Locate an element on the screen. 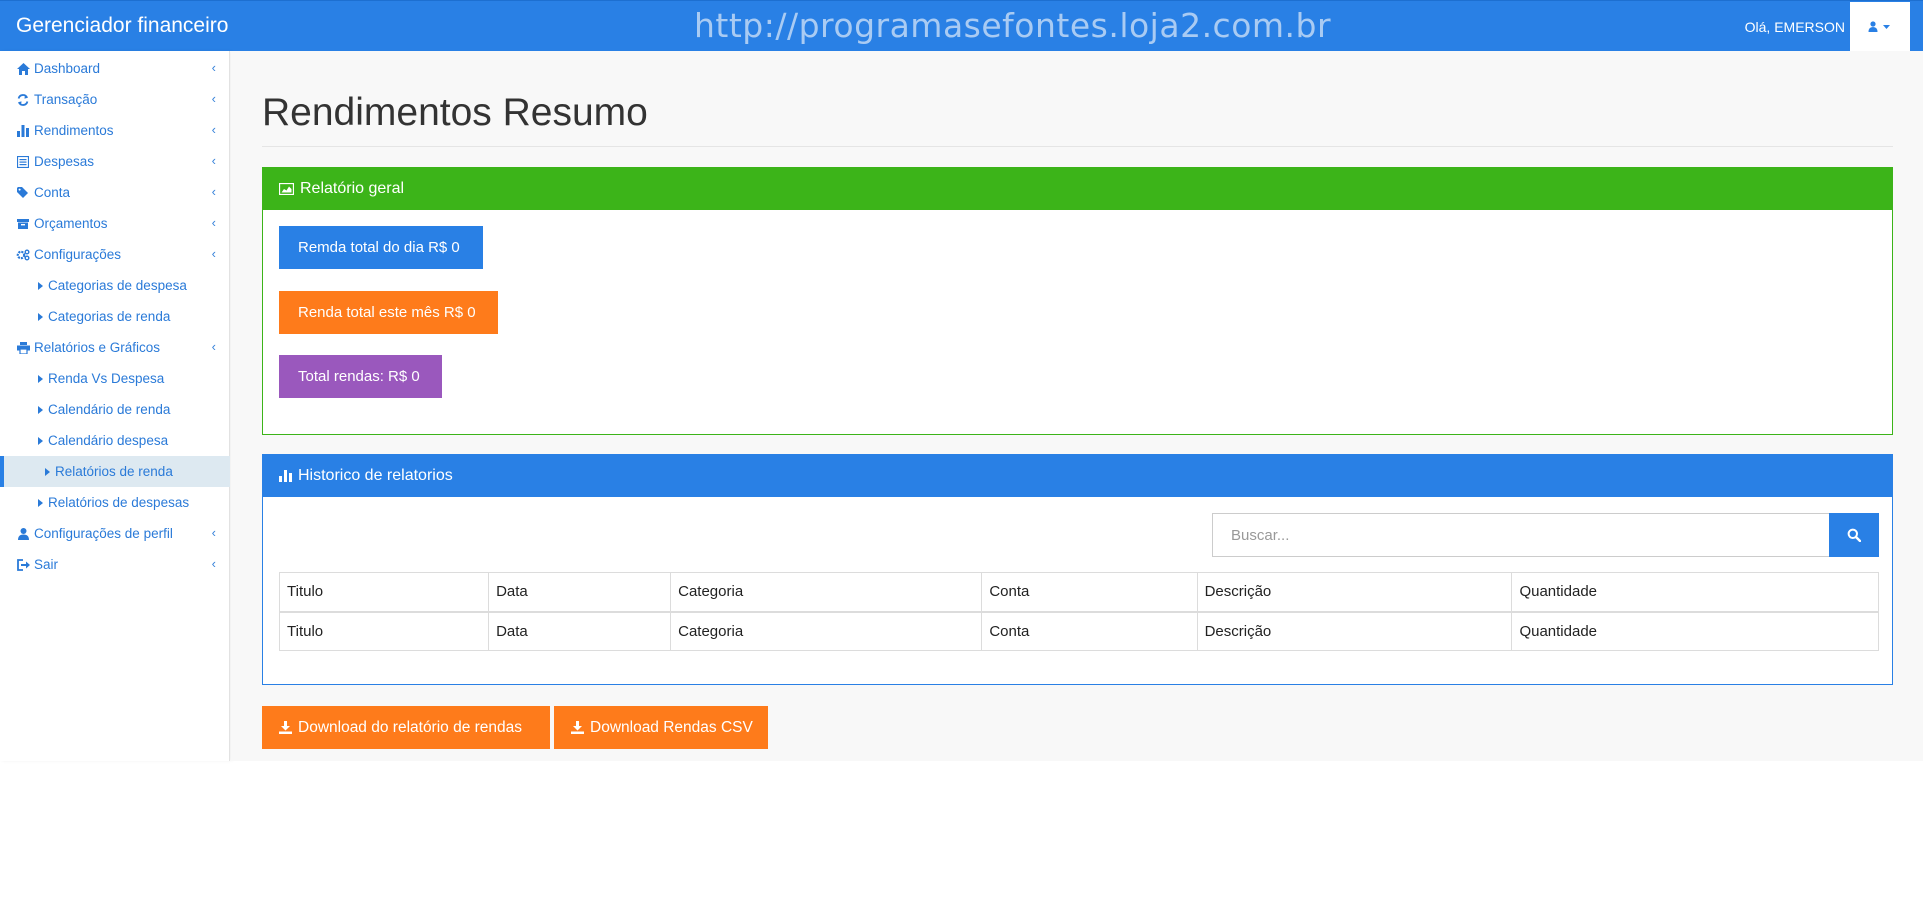 The width and height of the screenshot is (1923, 921). user-menu-button is located at coordinates (1880, 27).